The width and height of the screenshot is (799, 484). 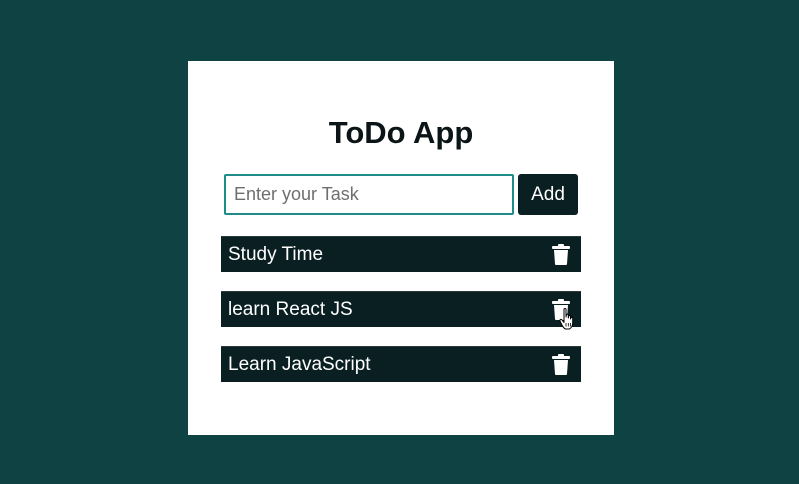 What do you see at coordinates (276, 254) in the screenshot?
I see `task-text: Study Time` at bounding box center [276, 254].